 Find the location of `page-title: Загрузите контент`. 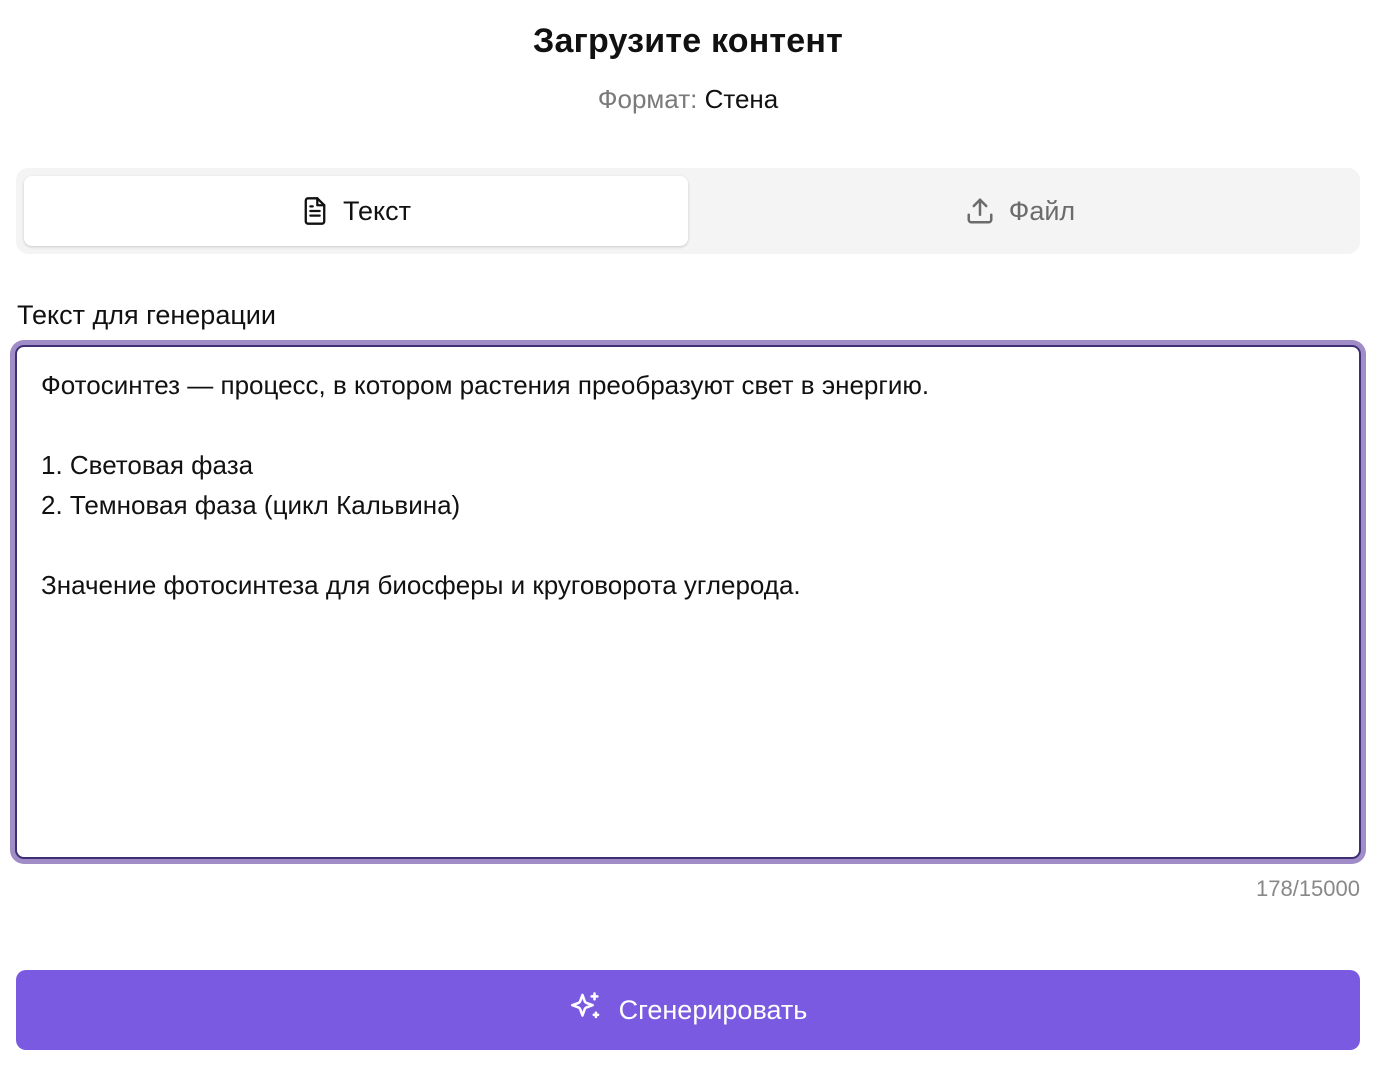

page-title: Загрузите контент is located at coordinates (688, 41).